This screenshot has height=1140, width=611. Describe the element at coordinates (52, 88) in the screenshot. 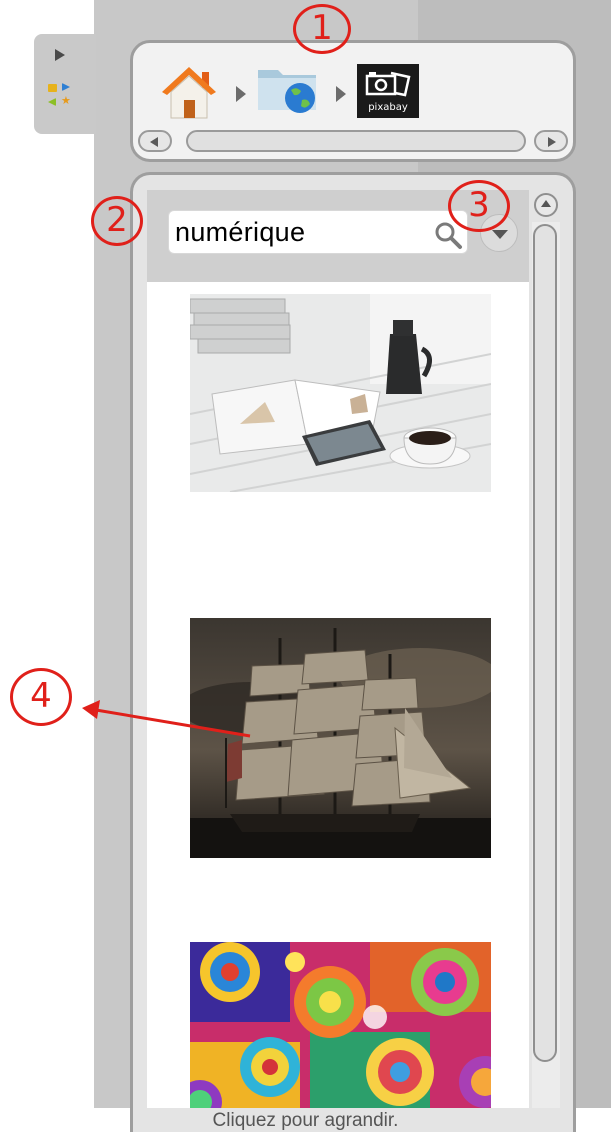

I see `folder-mini-icon` at that location.